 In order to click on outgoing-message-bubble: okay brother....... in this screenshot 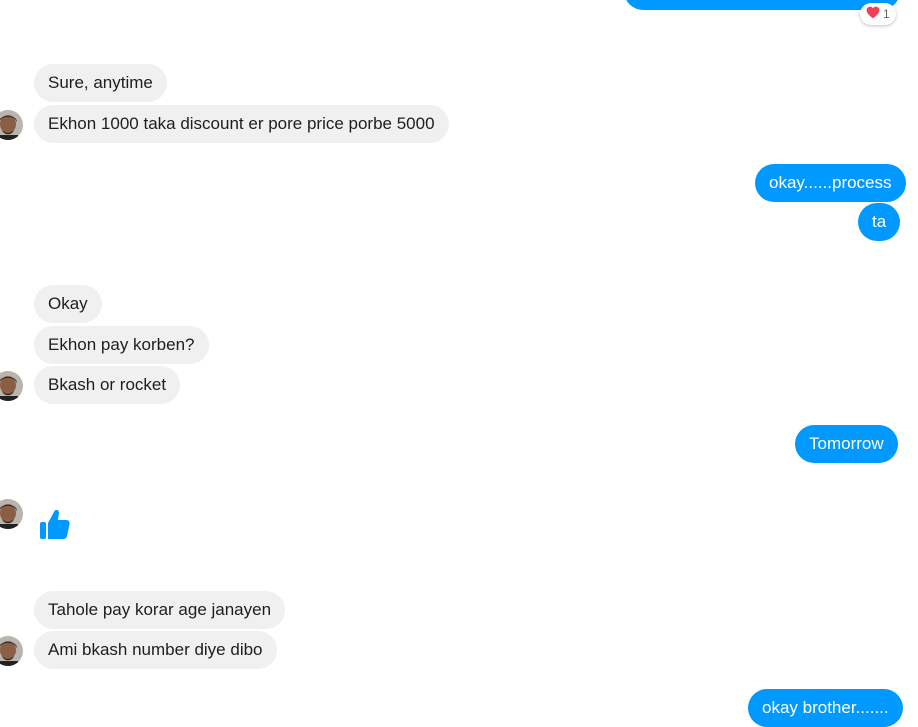, I will do `click(825, 708)`.